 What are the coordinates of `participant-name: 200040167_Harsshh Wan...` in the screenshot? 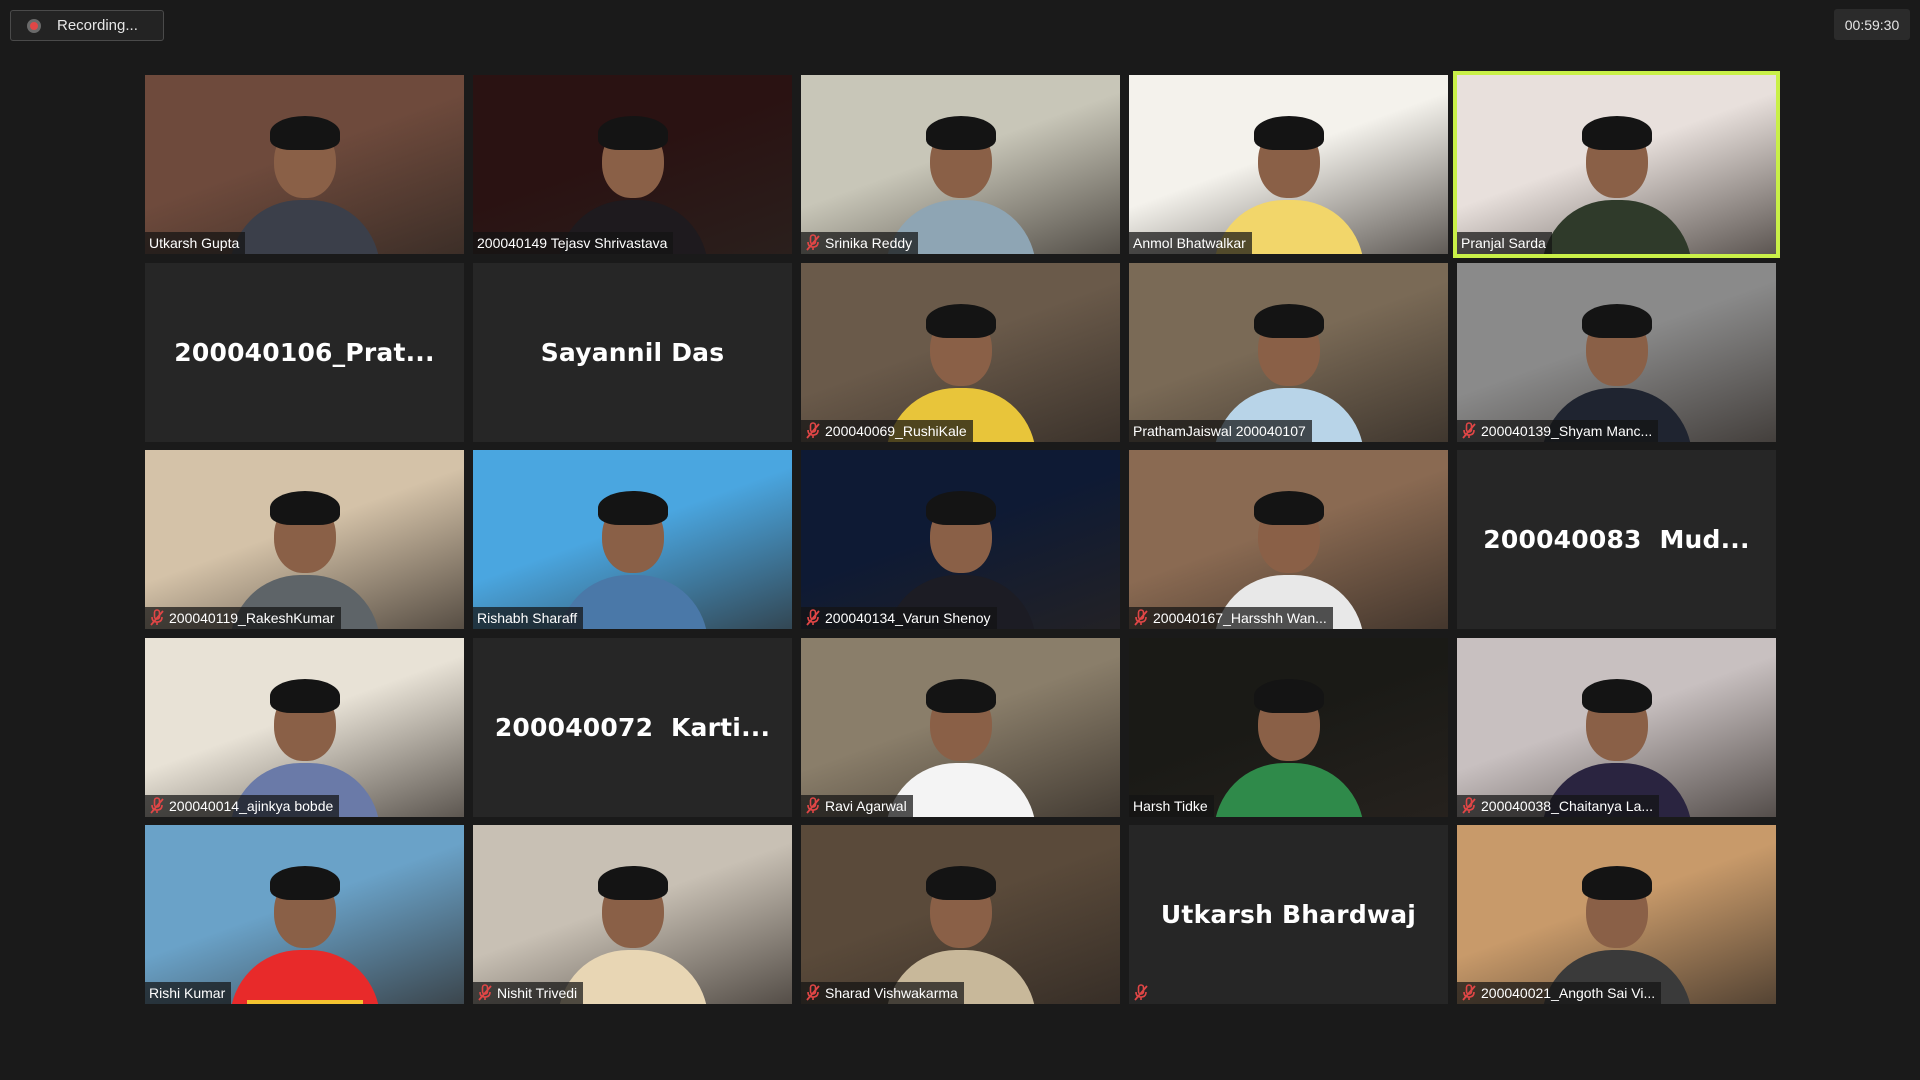 It's located at (1240, 618).